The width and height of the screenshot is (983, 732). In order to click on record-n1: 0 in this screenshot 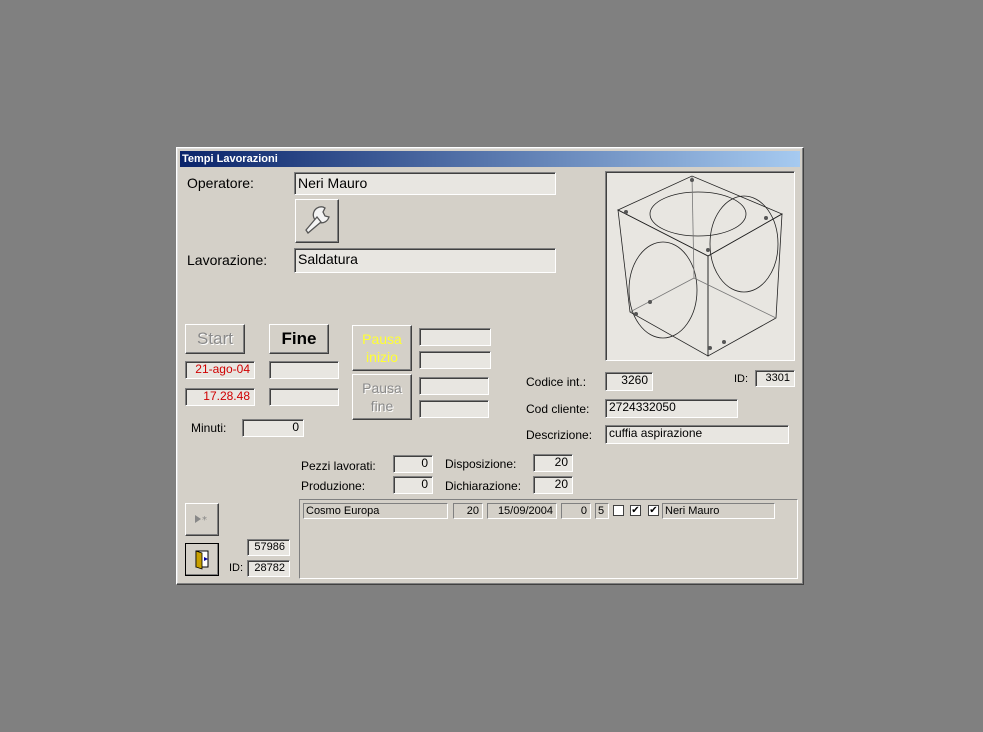, I will do `click(576, 511)`.